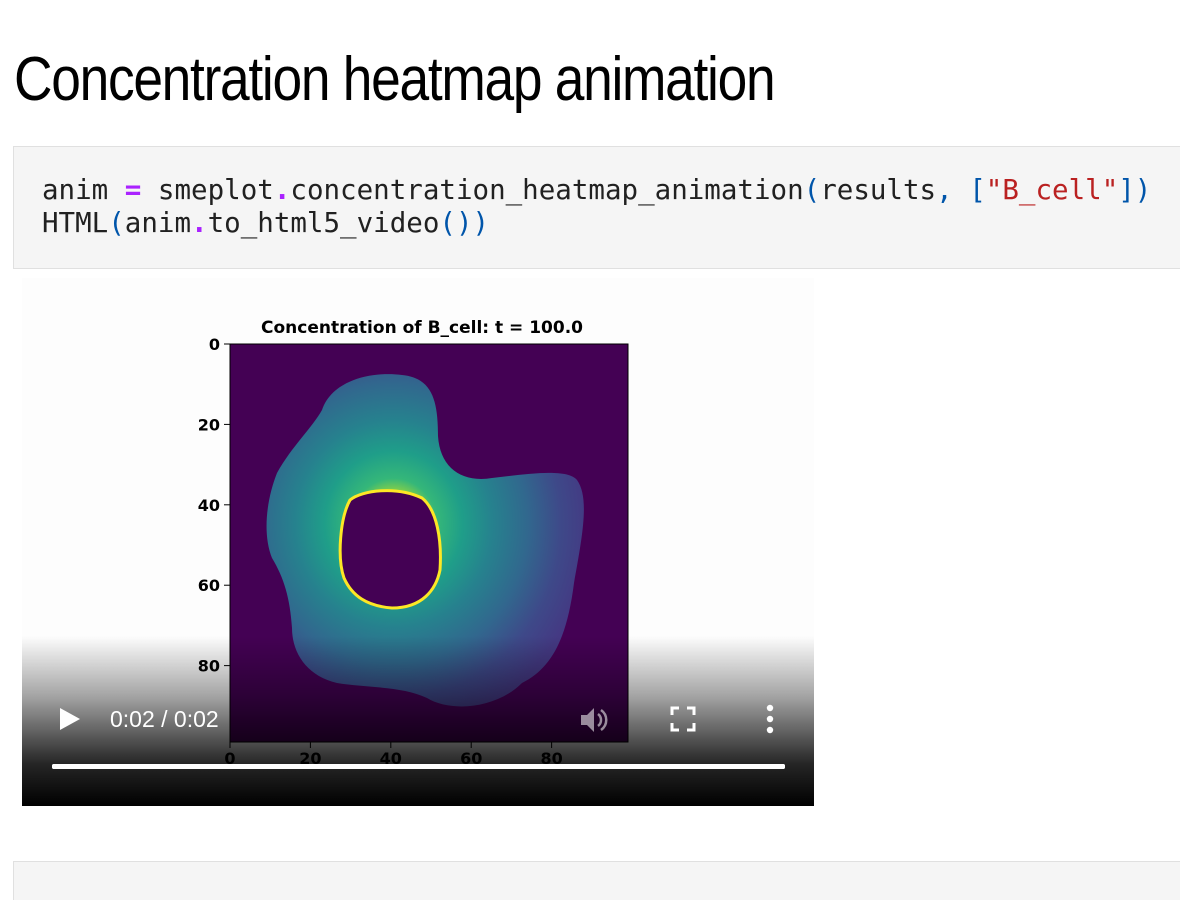  What do you see at coordinates (422, 328) in the screenshot?
I see `frame-title: Concentration of B_cell: t = 100.0` at bounding box center [422, 328].